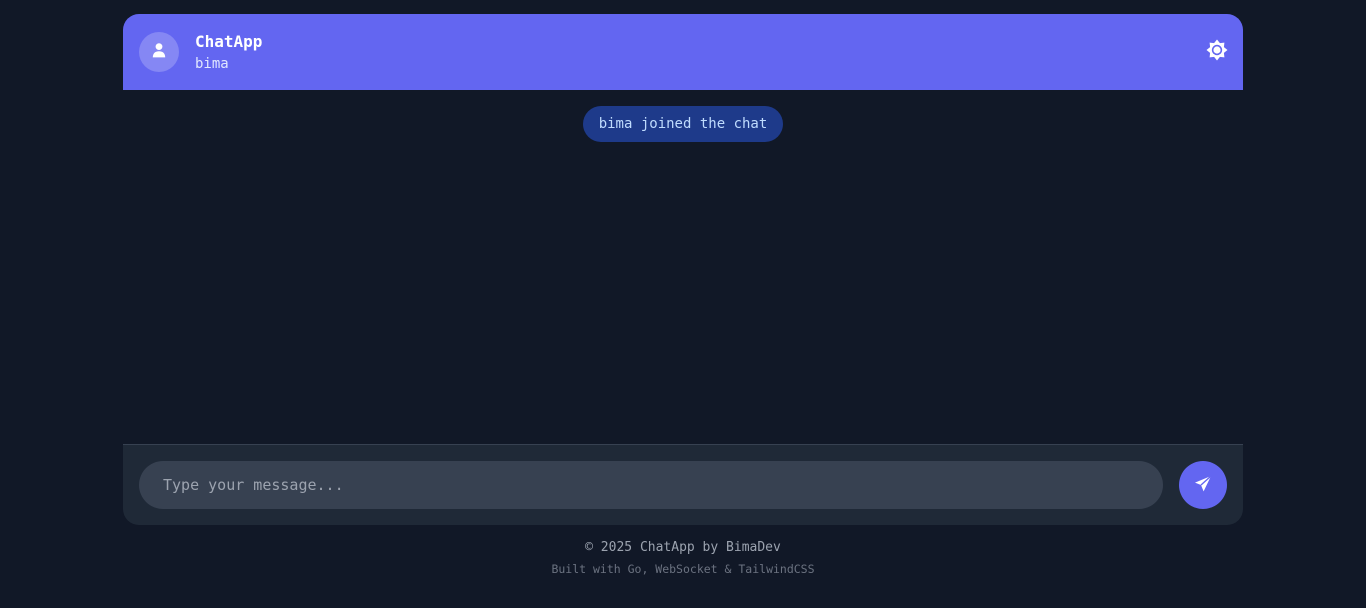 This screenshot has height=608, width=1366. I want to click on current-username: bima, so click(212, 64).